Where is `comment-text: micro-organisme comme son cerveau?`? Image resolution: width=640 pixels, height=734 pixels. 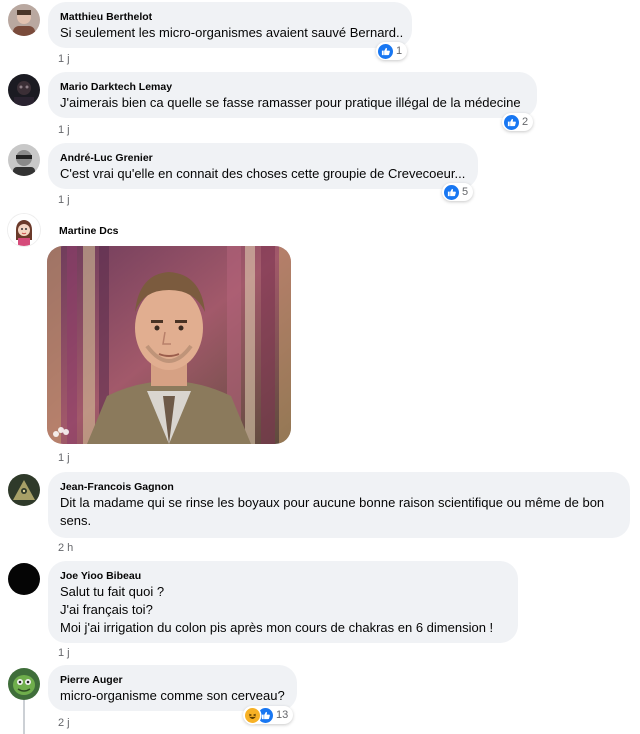
comment-text: micro-organisme comme son cerveau? is located at coordinates (172, 695).